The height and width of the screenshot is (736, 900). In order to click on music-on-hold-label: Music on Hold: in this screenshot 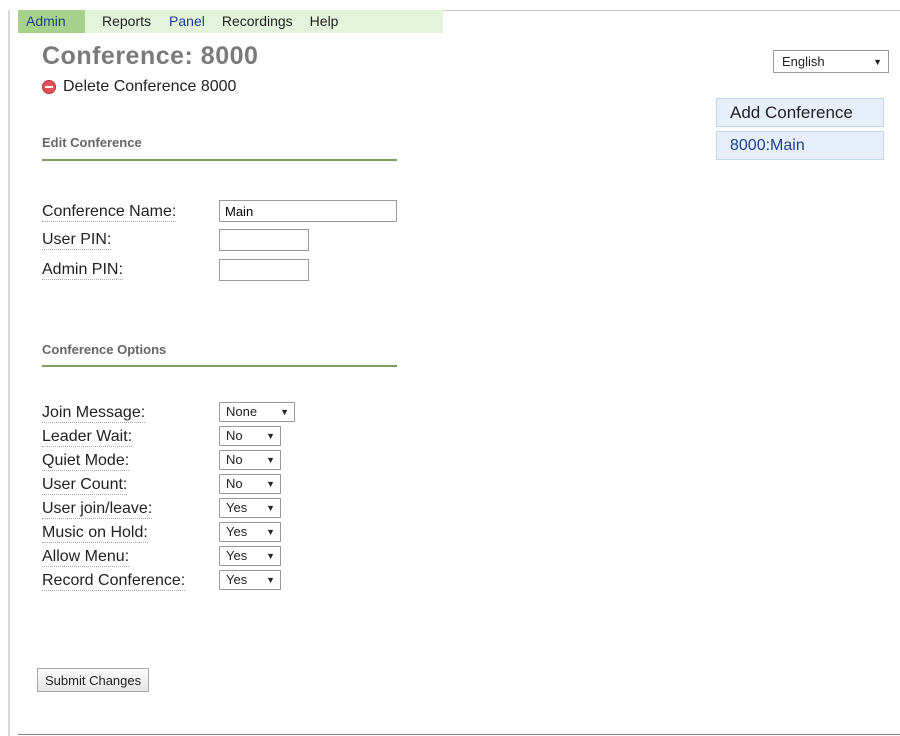, I will do `click(95, 533)`.